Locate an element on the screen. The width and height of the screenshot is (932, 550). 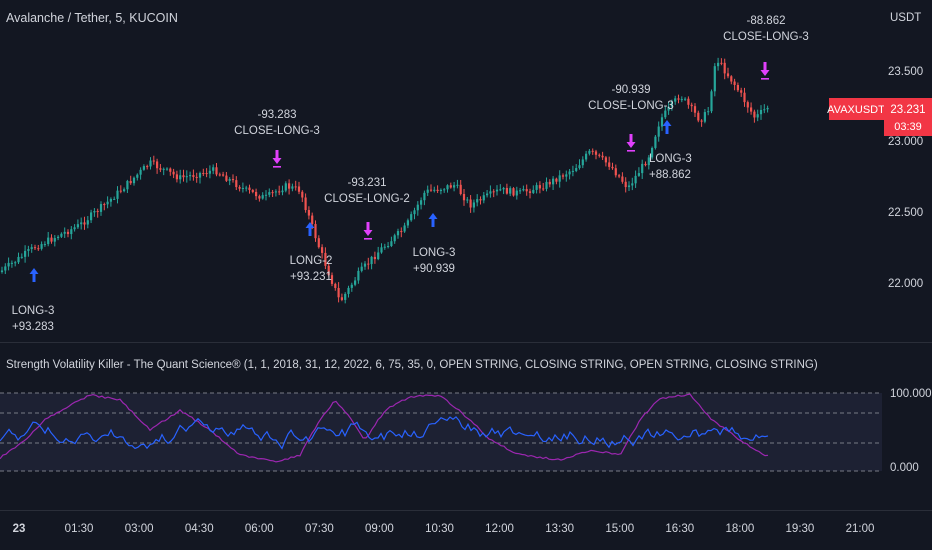
indicator-pane is located at coordinates (441, 432).